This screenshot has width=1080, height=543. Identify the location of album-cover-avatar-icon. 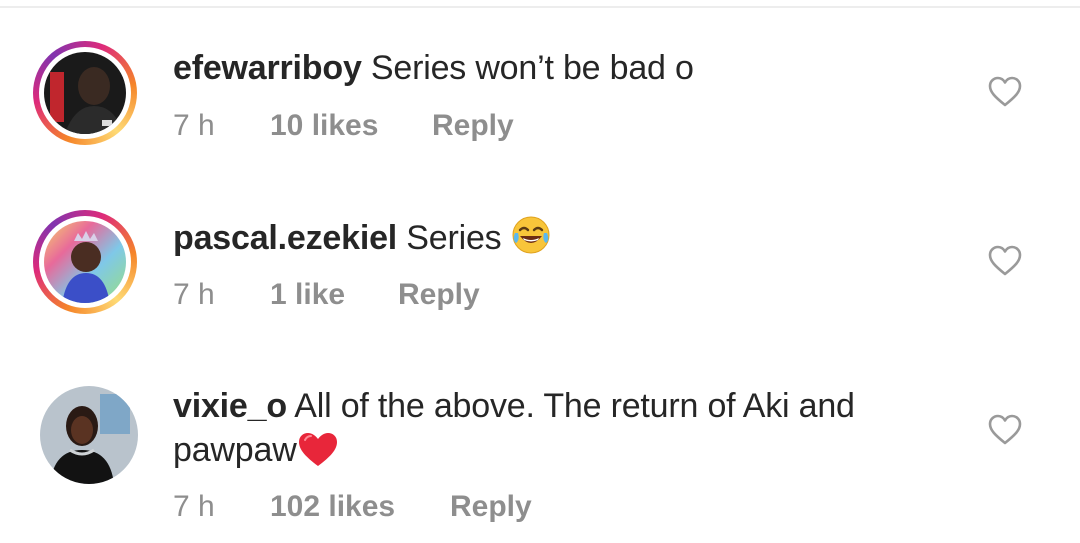
(85, 93).